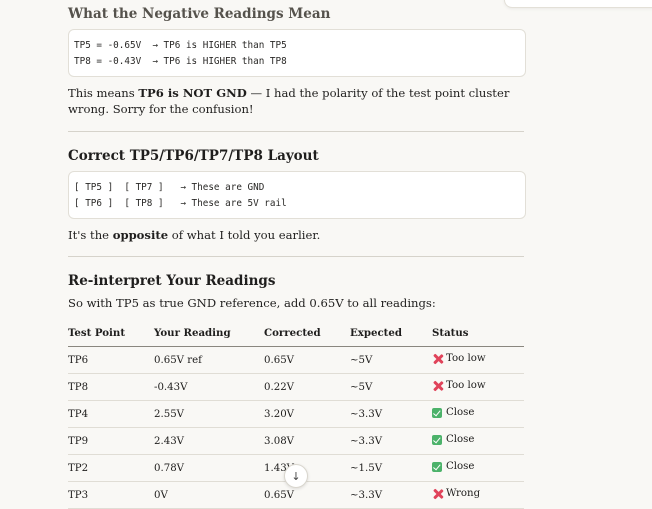 Image resolution: width=652 pixels, height=509 pixels. What do you see at coordinates (307, 414) in the screenshot?
I see `cell-corrected: 3.20V` at bounding box center [307, 414].